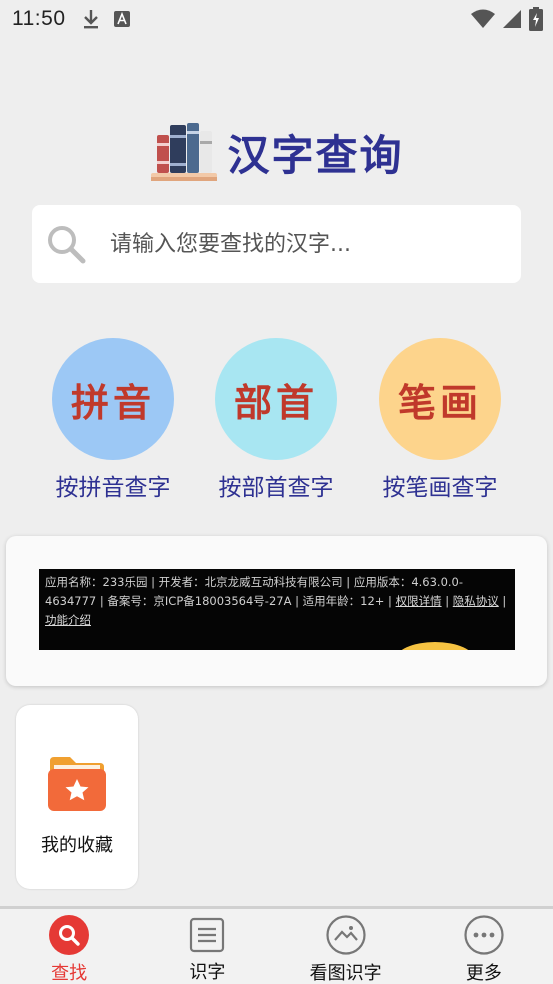 The height and width of the screenshot is (984, 553). What do you see at coordinates (512, 21) in the screenshot?
I see `signal-icon` at bounding box center [512, 21].